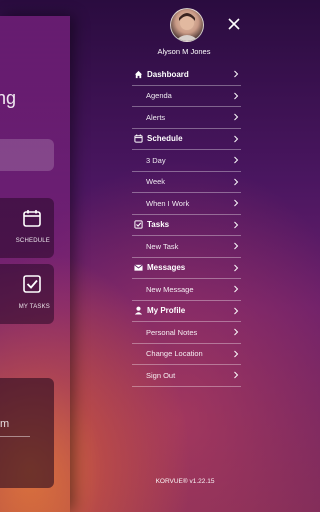 This screenshot has width=320, height=512. Describe the element at coordinates (138, 268) in the screenshot. I see `envelope-icon` at that location.